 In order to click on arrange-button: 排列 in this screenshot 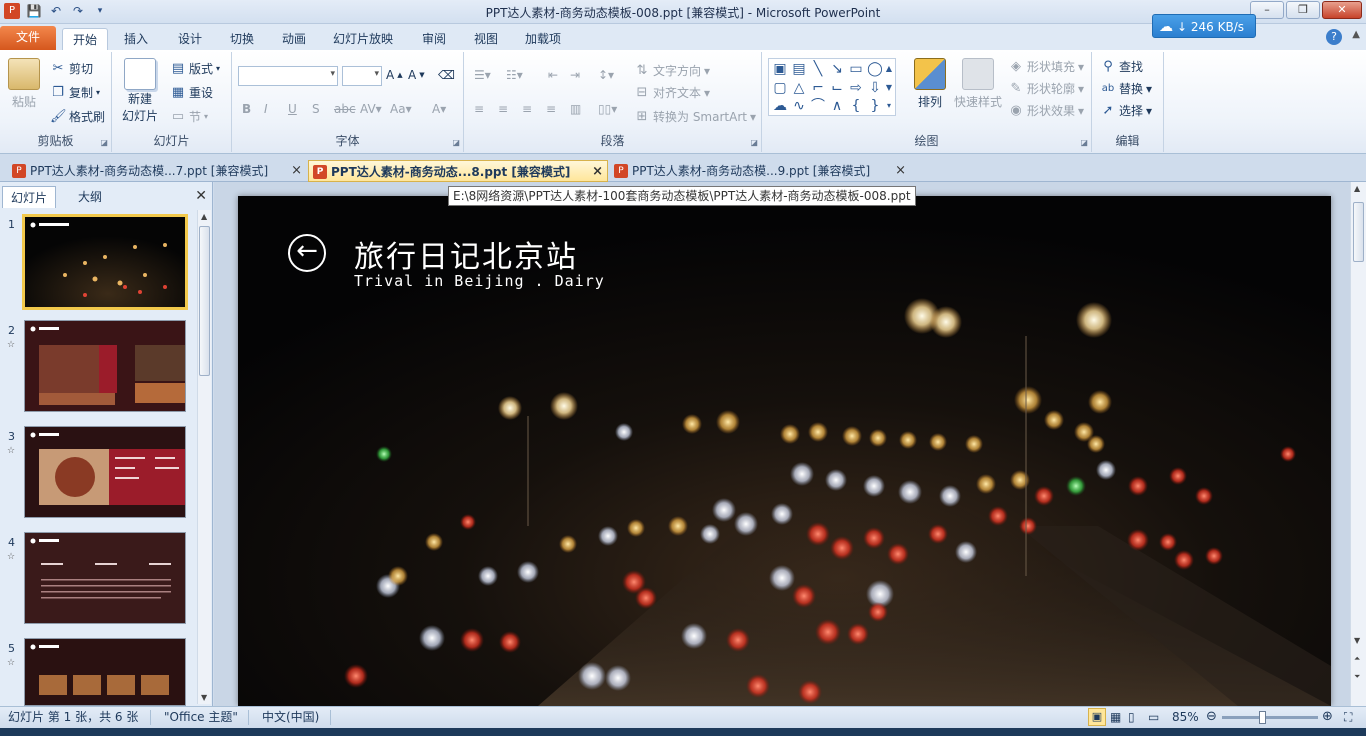, I will do `click(930, 84)`.